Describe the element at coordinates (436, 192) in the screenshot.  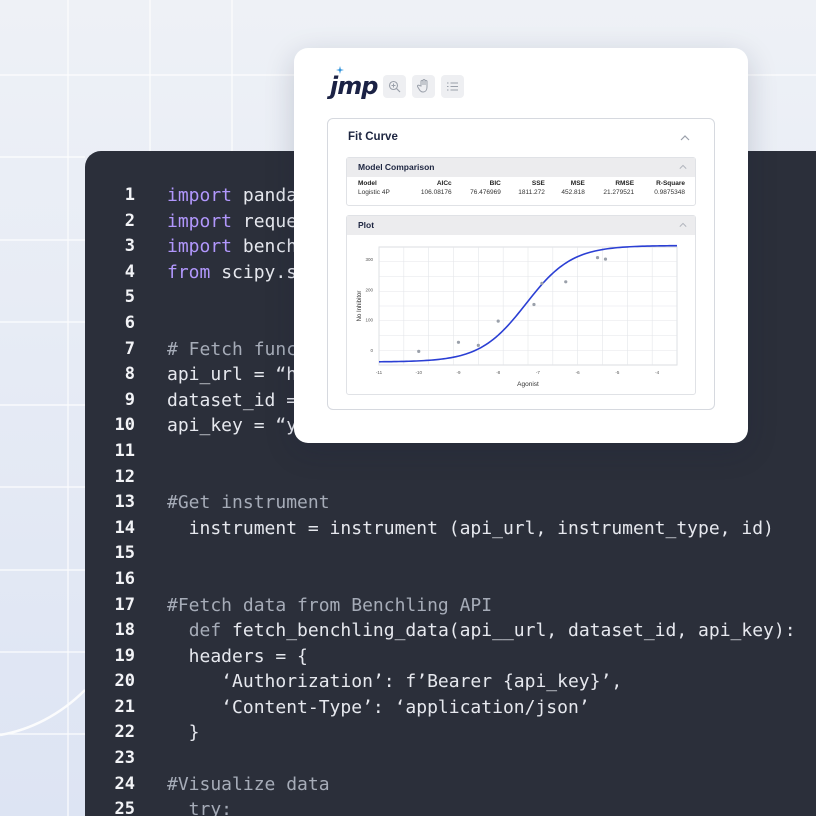
I see `table-cell: 106.08176` at that location.